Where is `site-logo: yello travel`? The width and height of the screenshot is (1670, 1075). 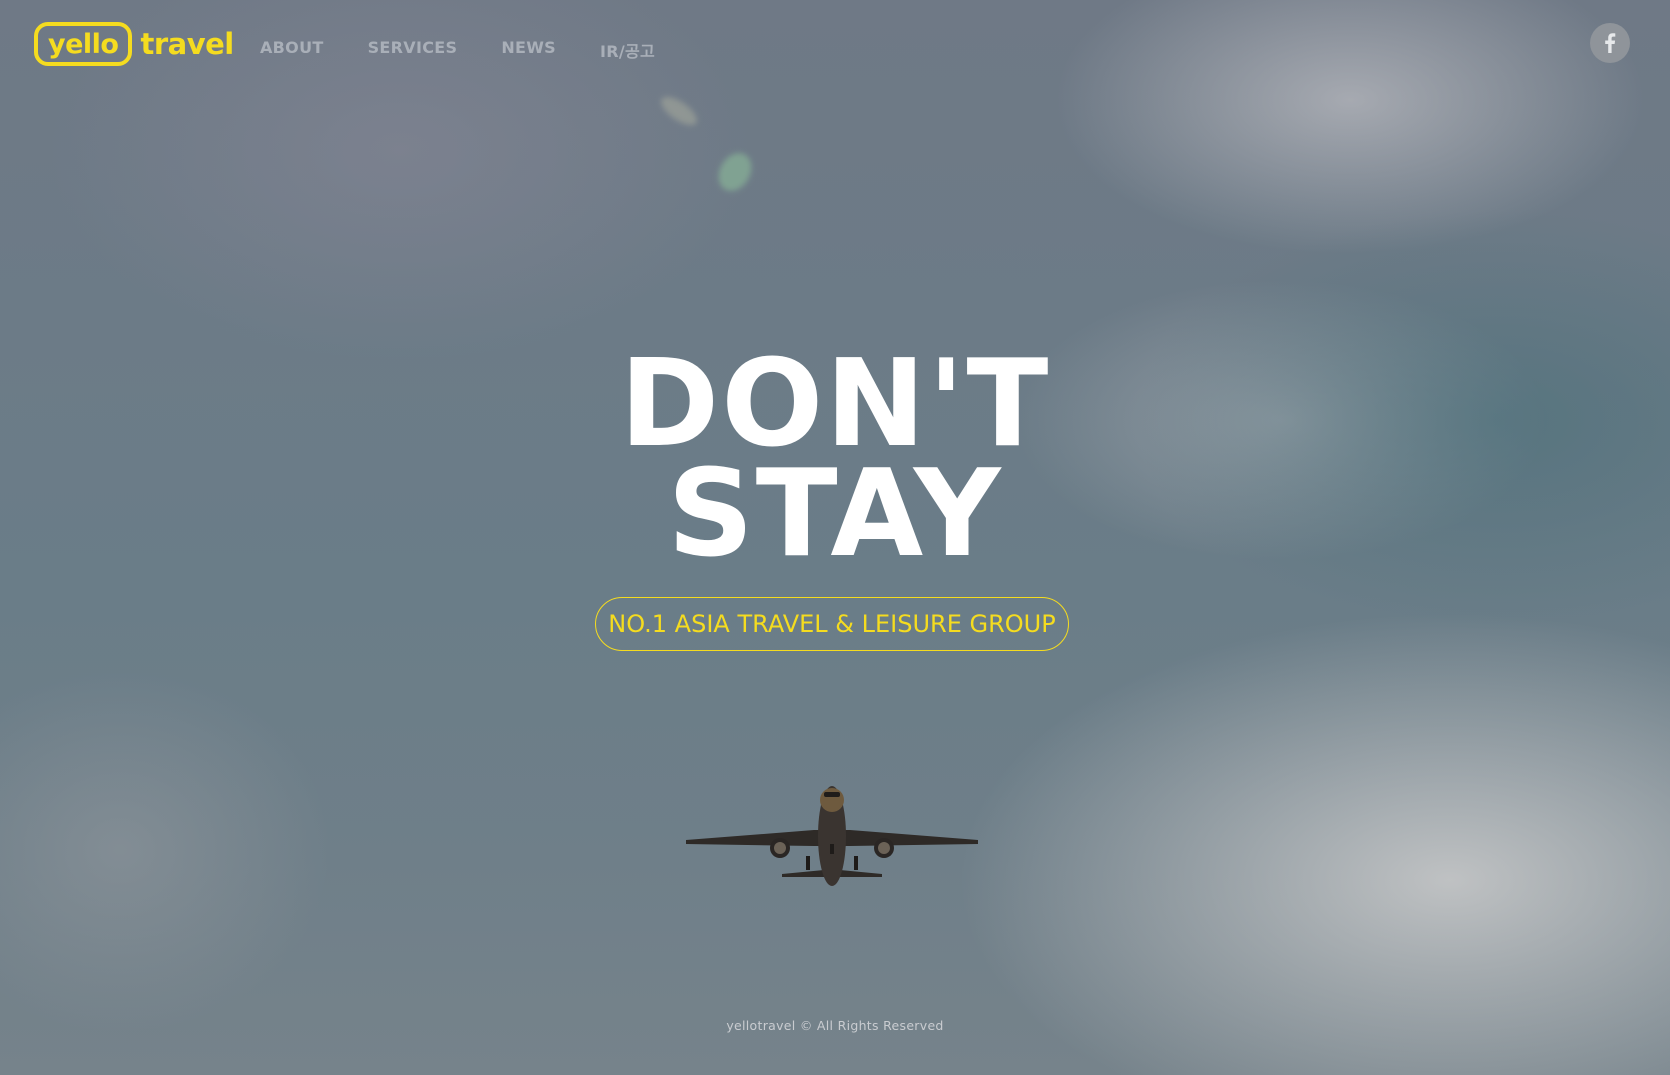
site-logo: yello travel is located at coordinates (134, 44).